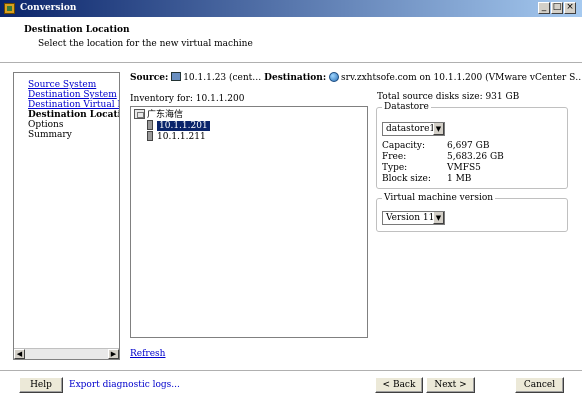  Describe the element at coordinates (41, 385) in the screenshot. I see `help-button: Help` at that location.